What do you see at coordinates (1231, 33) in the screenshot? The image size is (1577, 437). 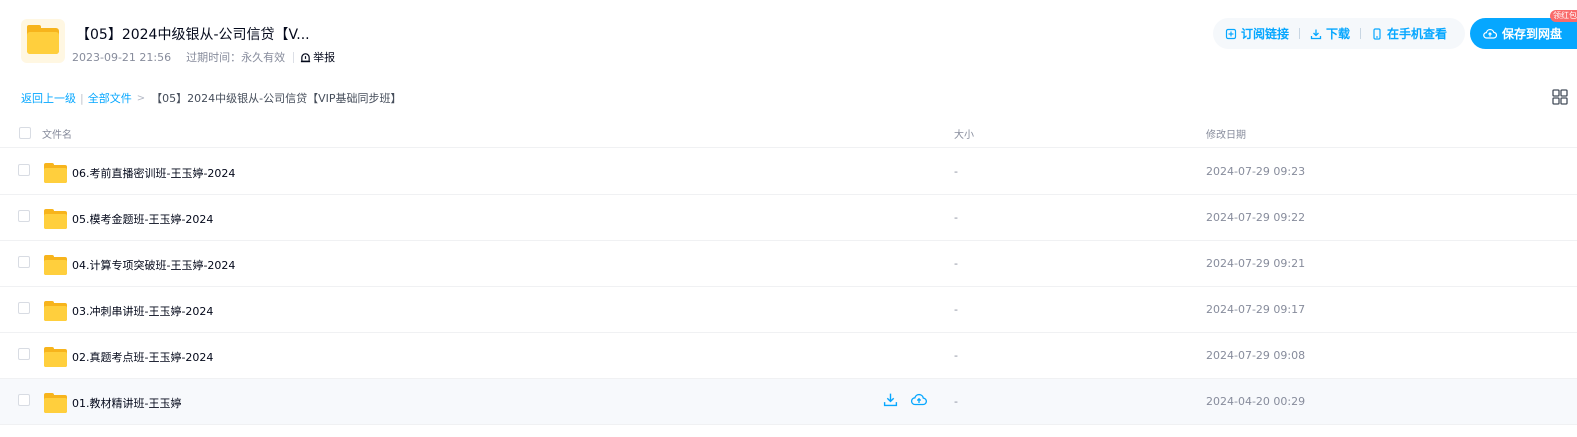 I see `subscribe-icon` at bounding box center [1231, 33].